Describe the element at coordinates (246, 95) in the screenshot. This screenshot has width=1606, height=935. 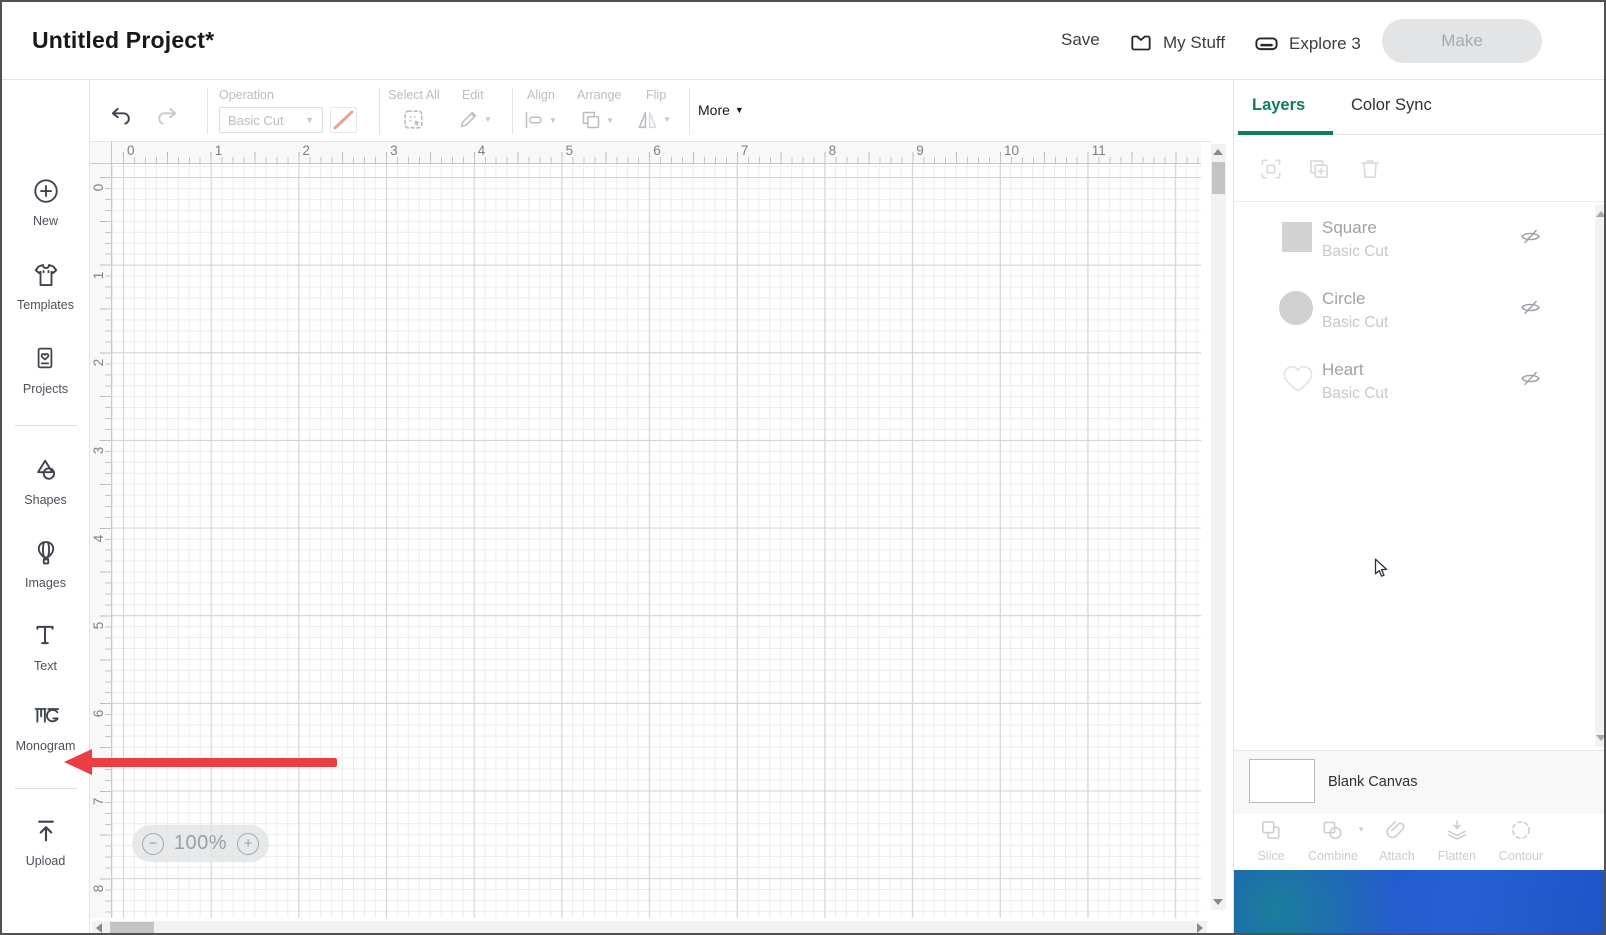
I see `operation-label: Operation` at that location.